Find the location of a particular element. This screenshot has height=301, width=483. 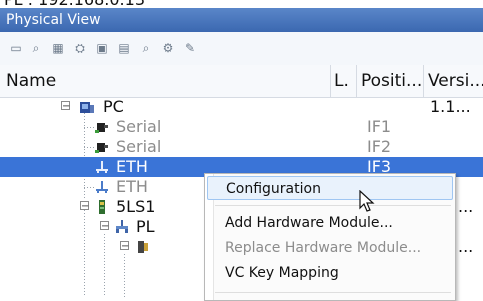

column-l: L. is located at coordinates (344, 81).